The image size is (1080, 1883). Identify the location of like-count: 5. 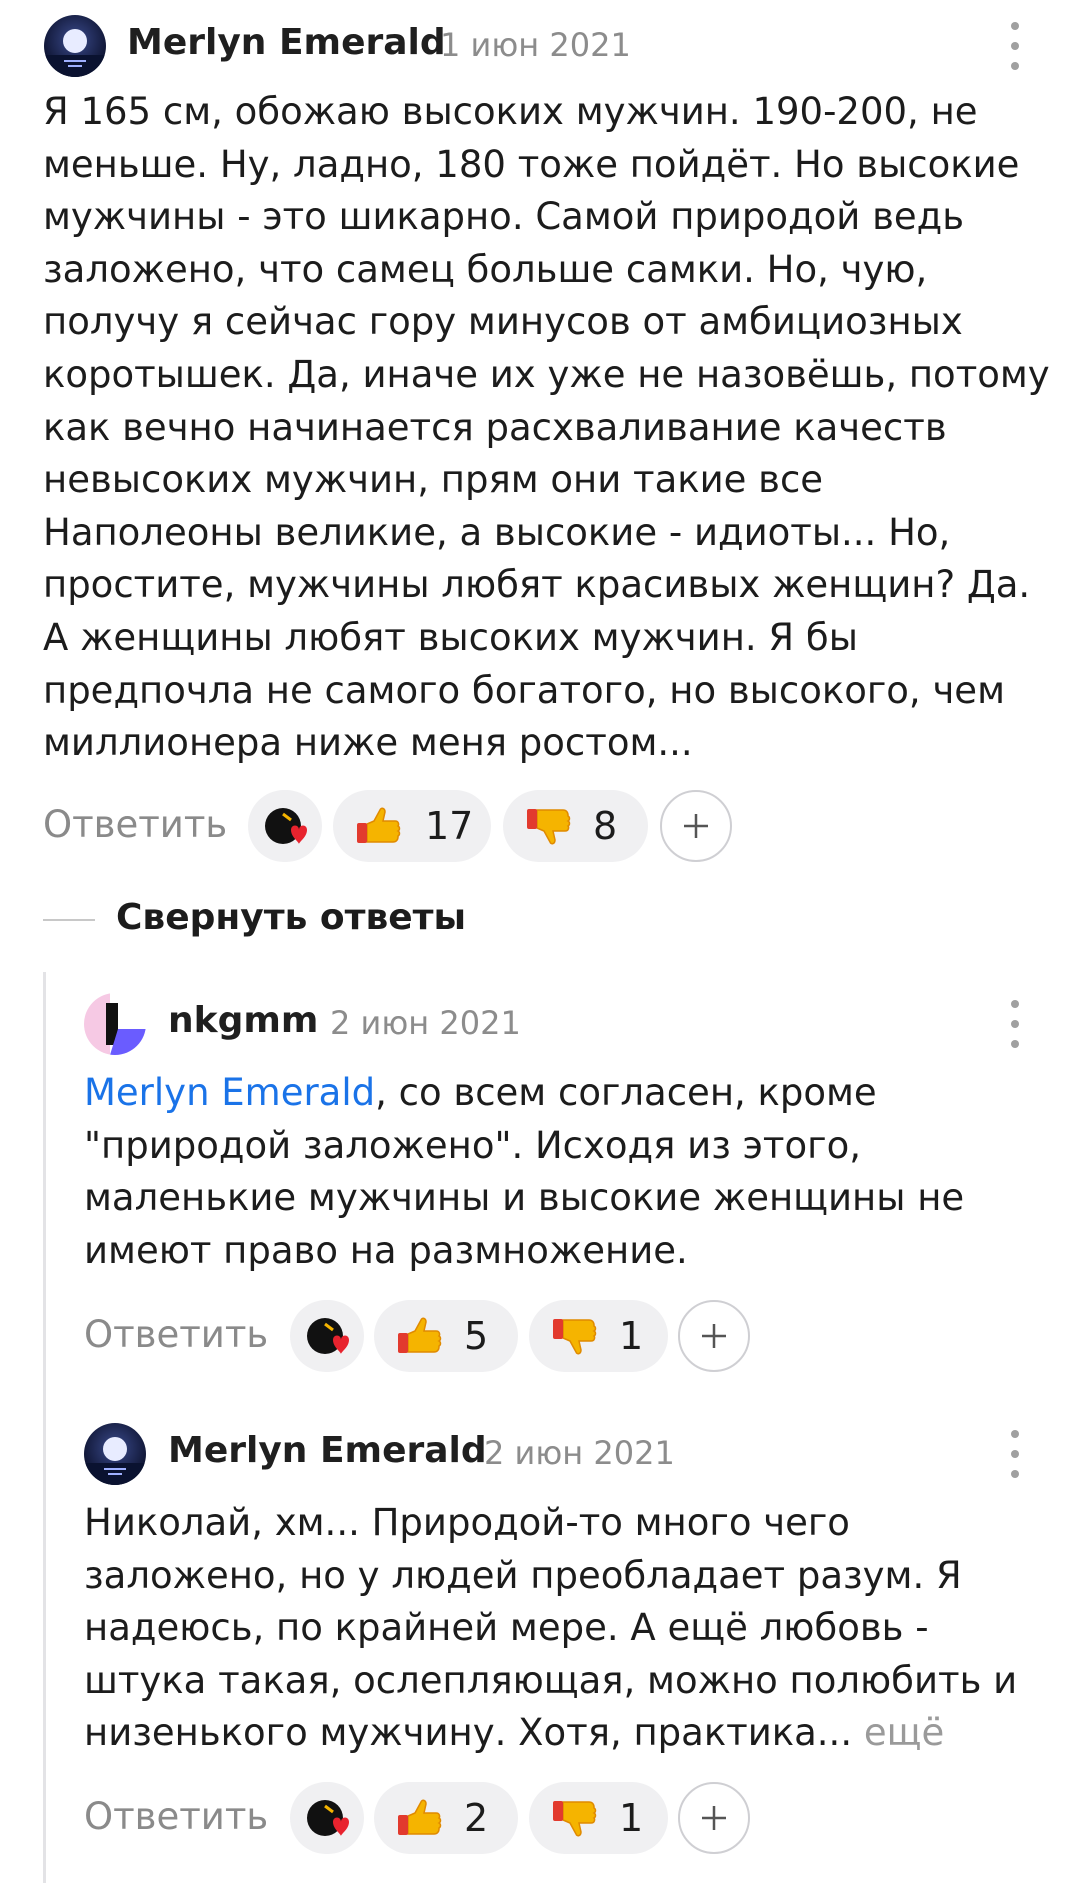
(476, 1336).